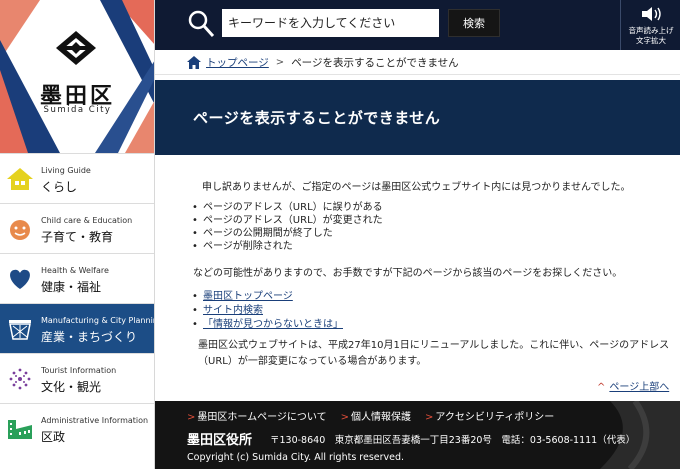 The height and width of the screenshot is (469, 680). What do you see at coordinates (77, 428) in the screenshot?
I see `sidebar-item-administration: Administrative Information 区政` at bounding box center [77, 428].